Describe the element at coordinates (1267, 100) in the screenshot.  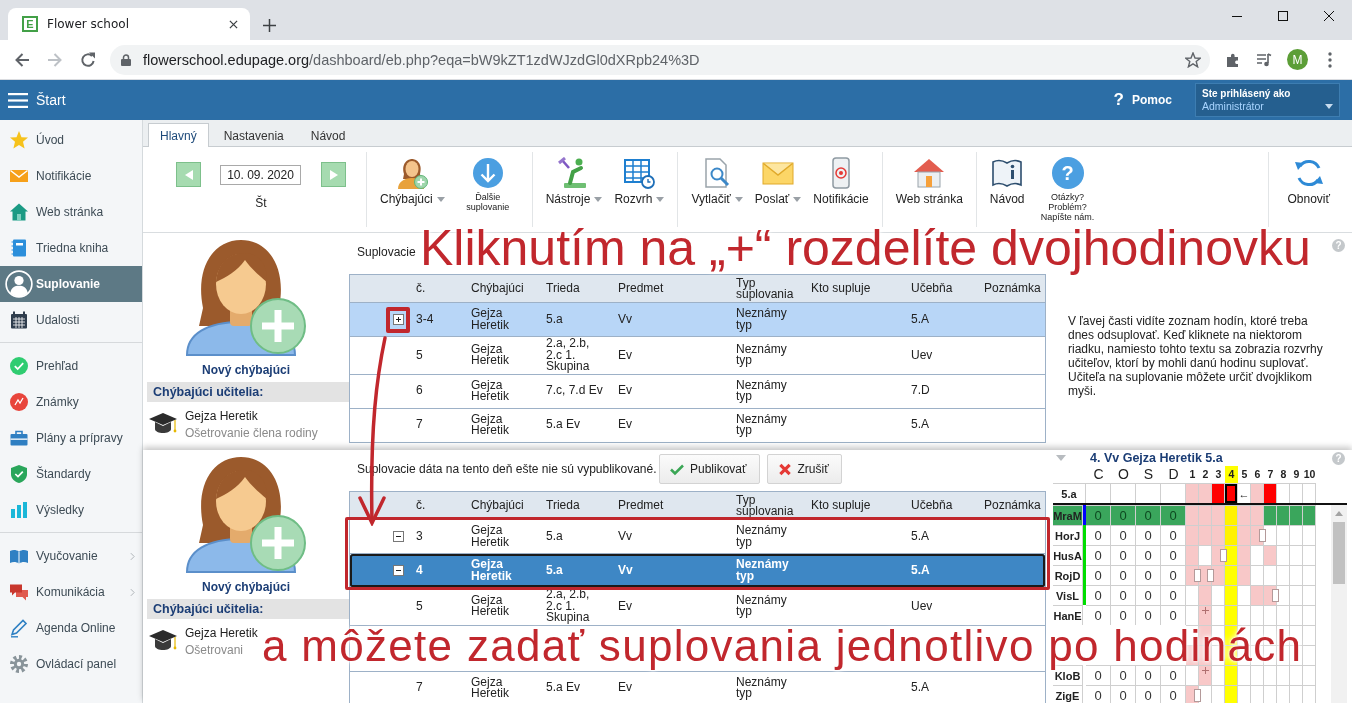
I see `user-menu: Ste prihlásený ako Administrátor` at that location.